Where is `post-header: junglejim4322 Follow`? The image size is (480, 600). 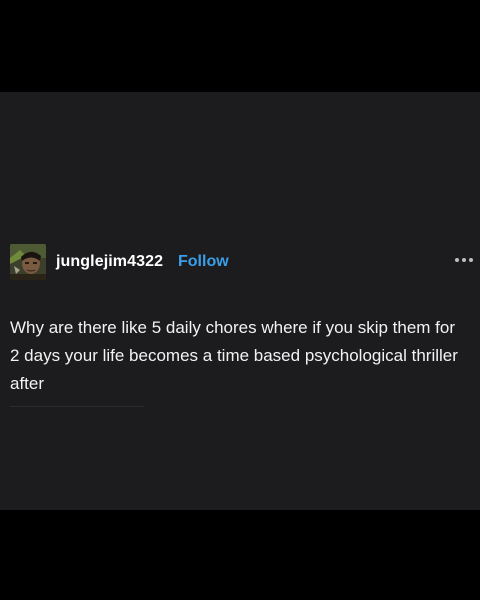
post-header: junglejim4322 Follow is located at coordinates (242, 262).